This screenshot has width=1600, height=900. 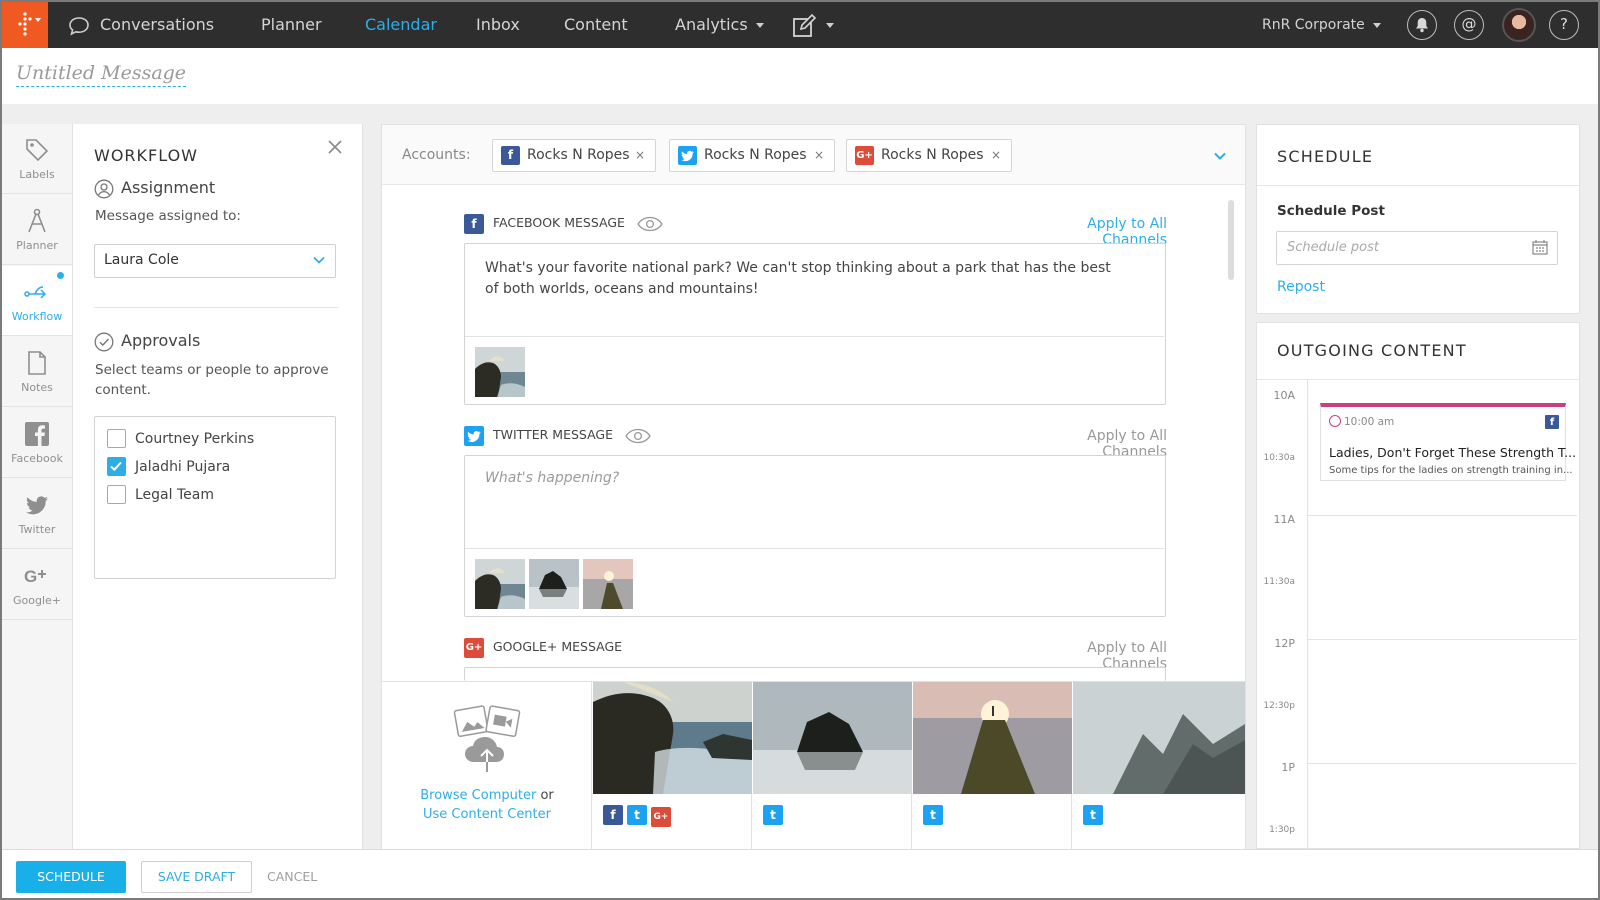 What do you see at coordinates (687, 156) in the screenshot?
I see `twitter-bird-icon` at bounding box center [687, 156].